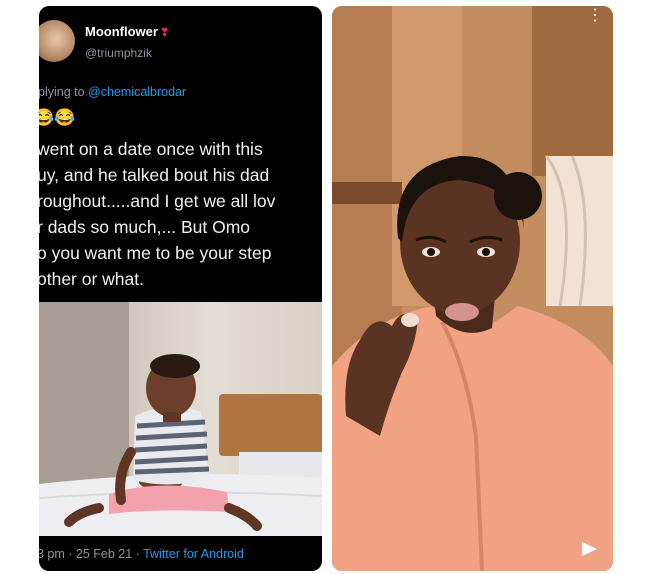 The image size is (654, 574). I want to click on tweet-text-line: o you want me to be your step, so click(155, 253).